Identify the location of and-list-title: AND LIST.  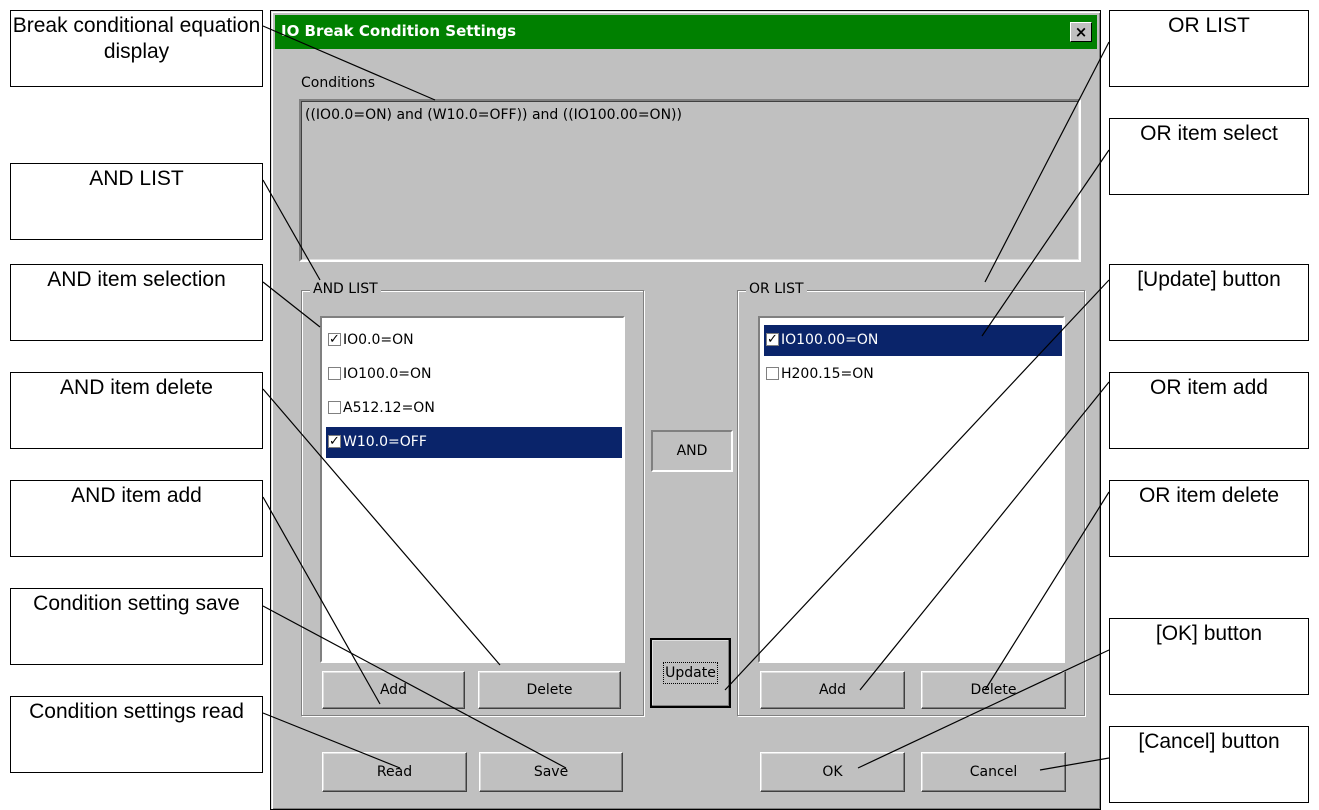
(345, 289).